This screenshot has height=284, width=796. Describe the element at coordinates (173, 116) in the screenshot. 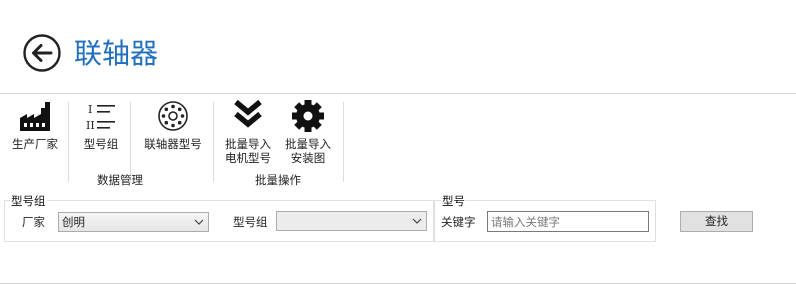

I see `coupling-icon` at that location.